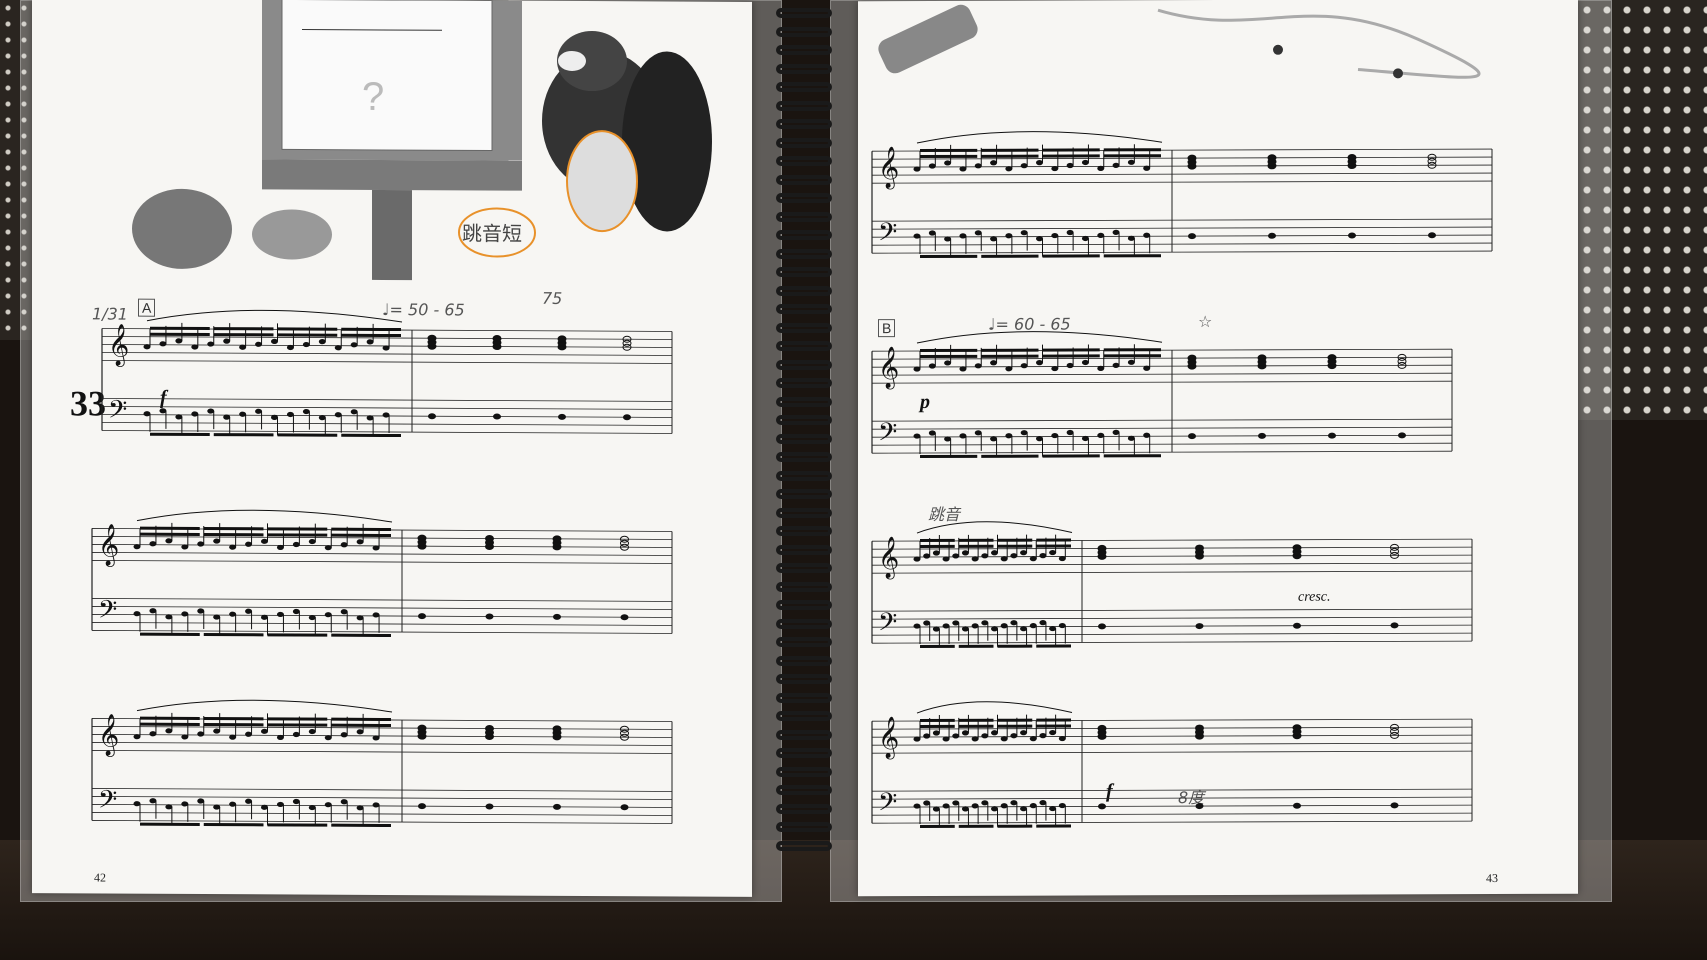  I want to click on left-system-1: 𝄞𝄢, so click(387, 373).